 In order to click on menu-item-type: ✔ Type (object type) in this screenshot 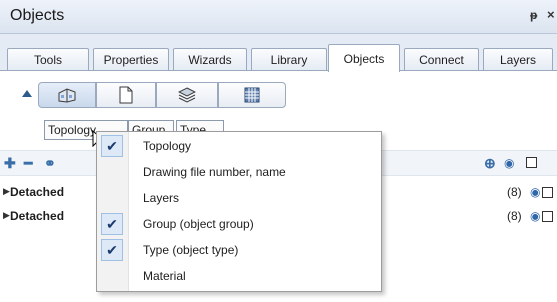, I will do `click(239, 250)`.